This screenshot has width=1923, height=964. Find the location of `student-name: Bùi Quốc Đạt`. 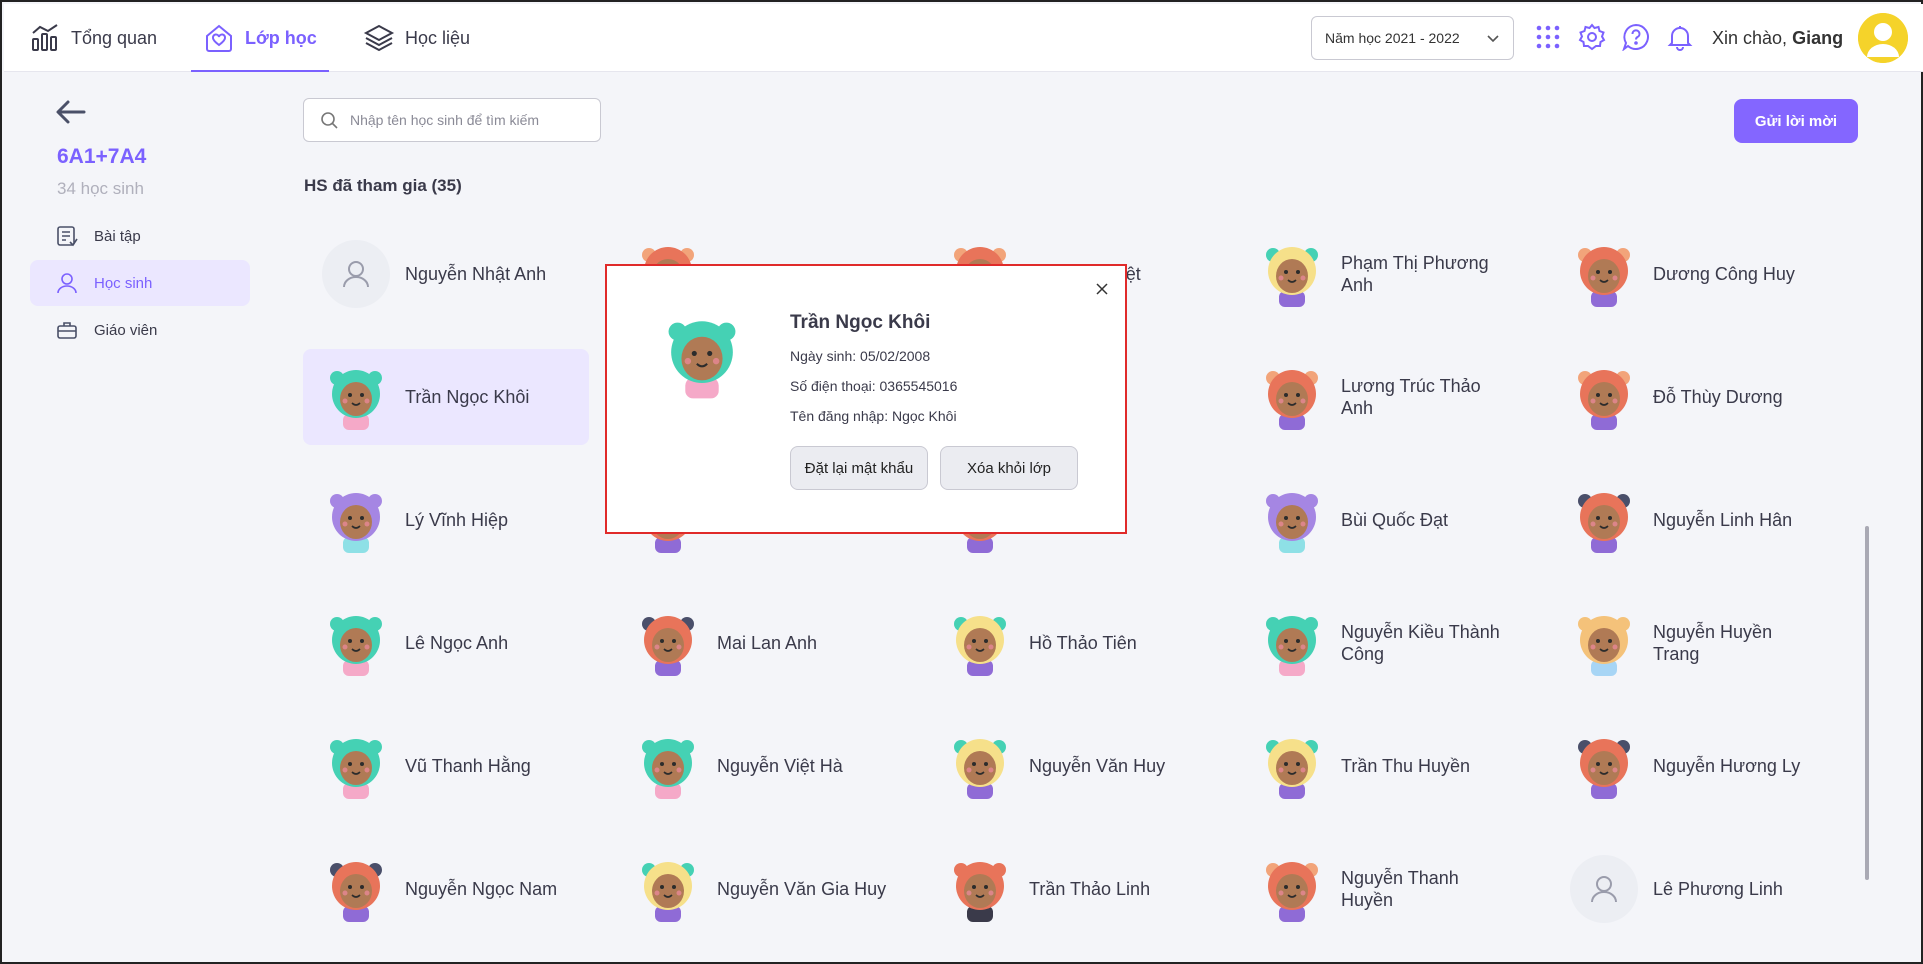

student-name: Bùi Quốc Đạt is located at coordinates (1395, 520).